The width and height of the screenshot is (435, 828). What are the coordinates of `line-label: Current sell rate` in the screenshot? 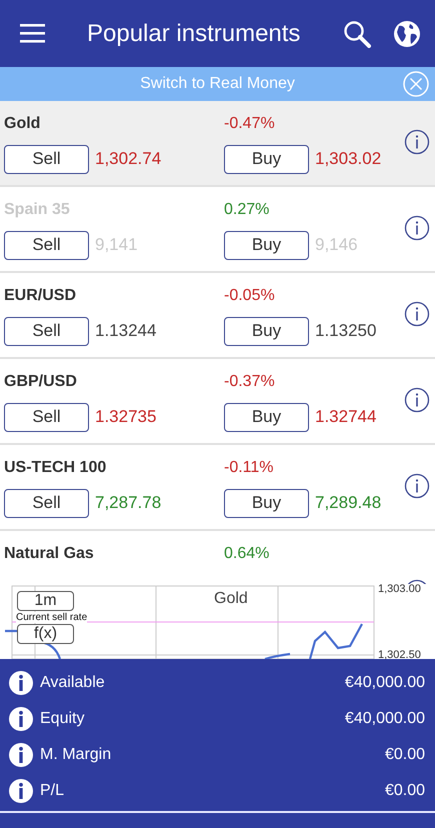 It's located at (52, 617).